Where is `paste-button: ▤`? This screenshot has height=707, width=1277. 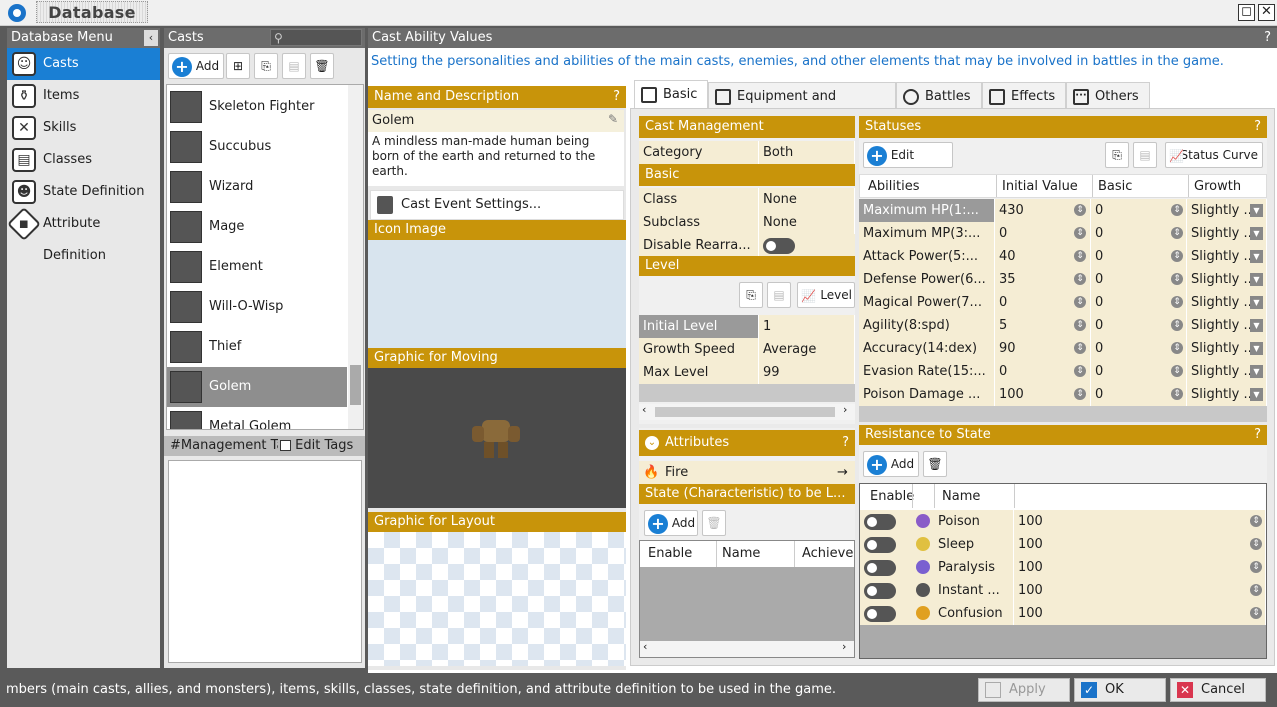 paste-button: ▤ is located at coordinates (294, 66).